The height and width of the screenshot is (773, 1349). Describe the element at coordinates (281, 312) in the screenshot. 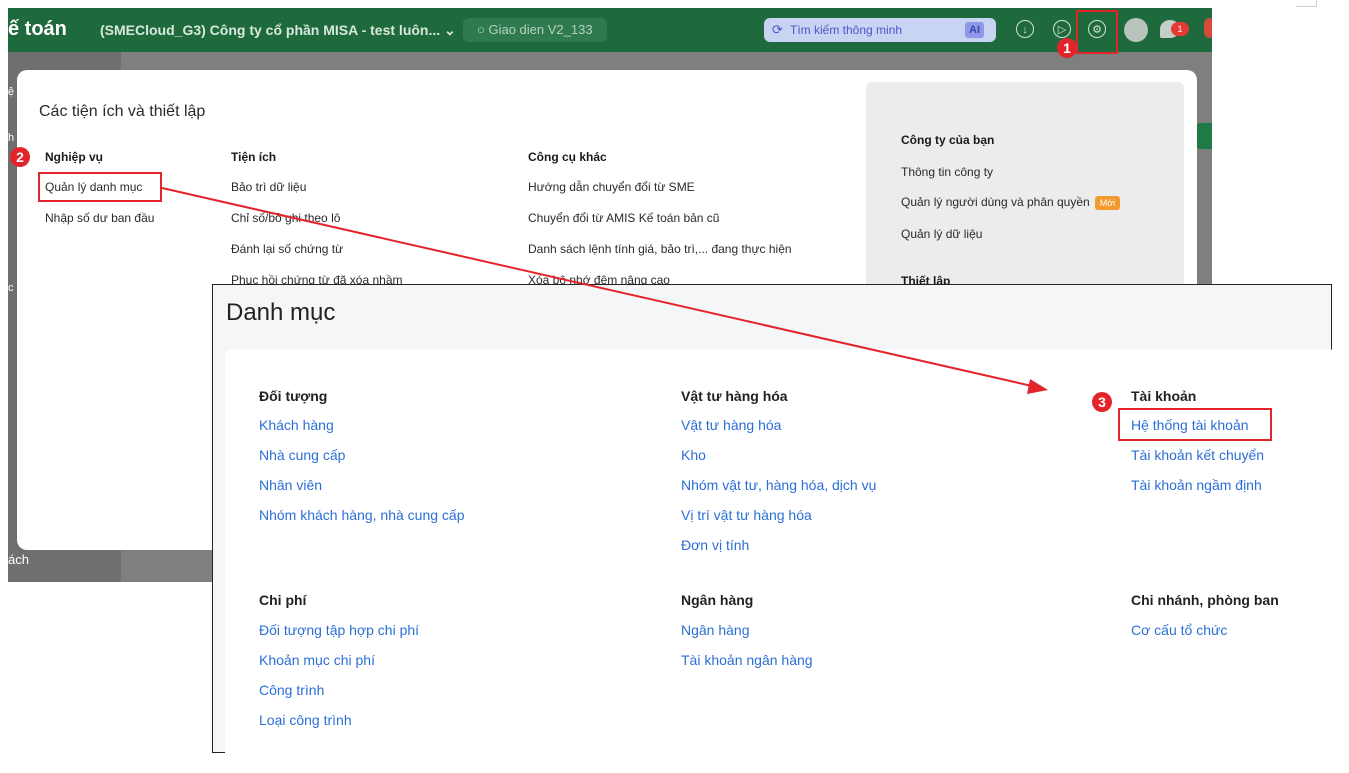

I see `danh-muc-title: Danh mục` at that location.